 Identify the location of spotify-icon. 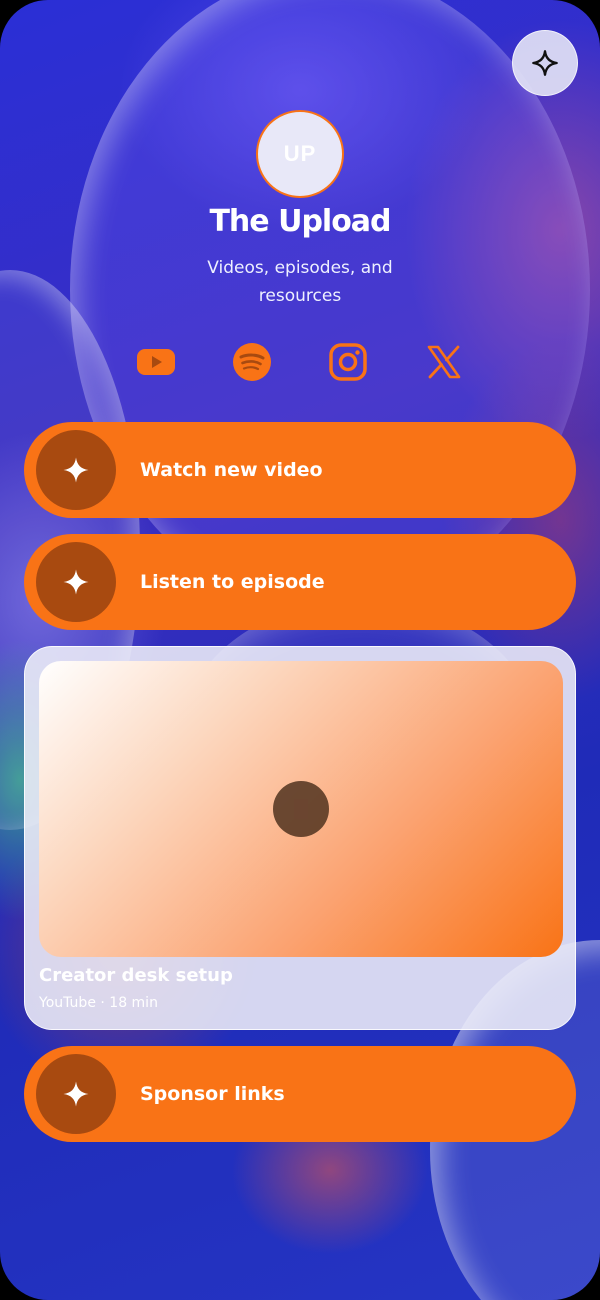
(252, 362).